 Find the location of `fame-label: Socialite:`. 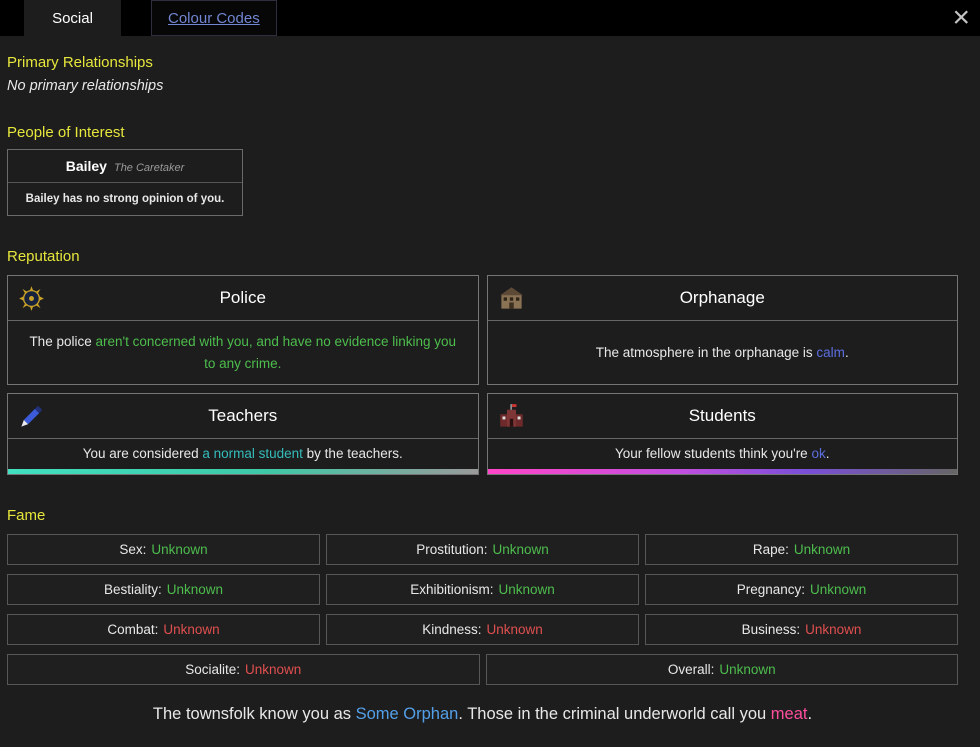

fame-label: Socialite: is located at coordinates (212, 669).